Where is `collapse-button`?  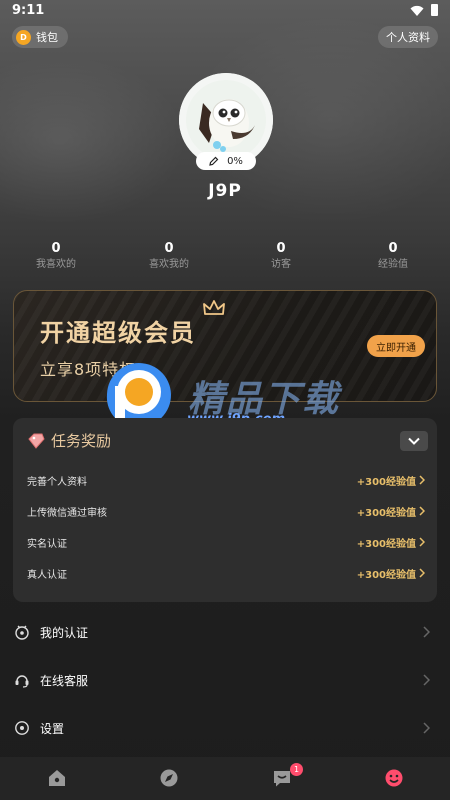 collapse-button is located at coordinates (414, 441).